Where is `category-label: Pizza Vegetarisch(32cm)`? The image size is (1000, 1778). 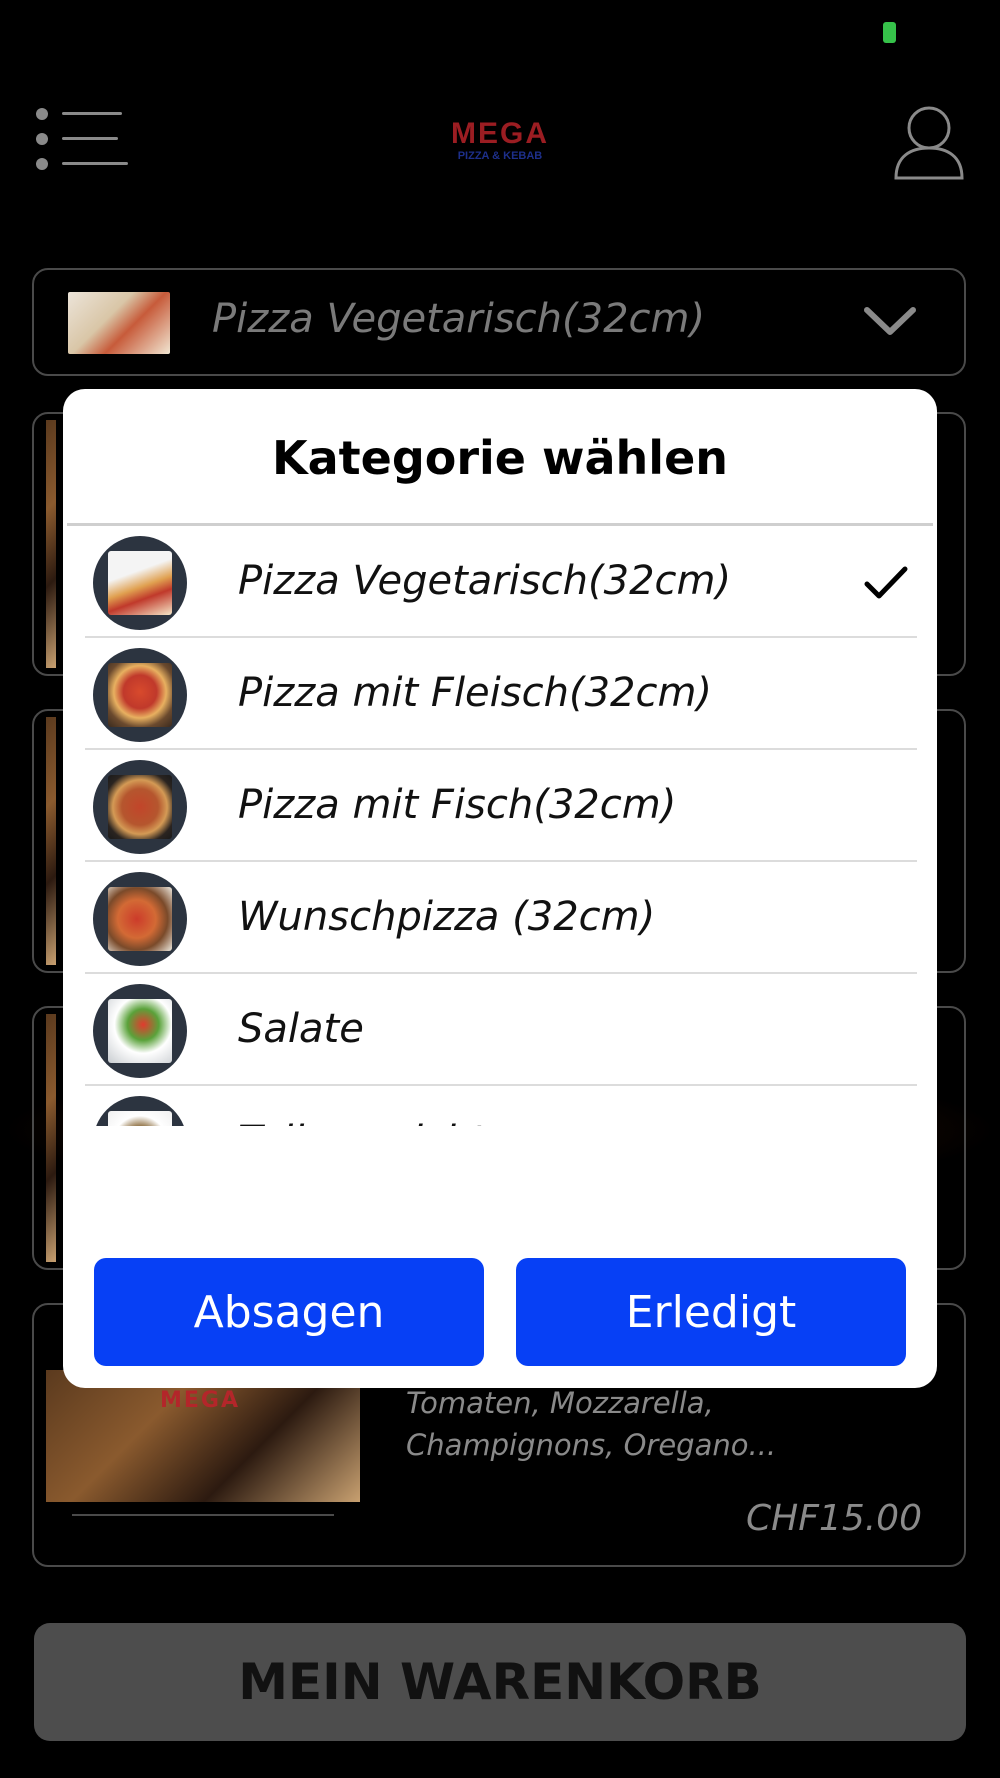 category-label: Pizza Vegetarisch(32cm) is located at coordinates (485, 581).